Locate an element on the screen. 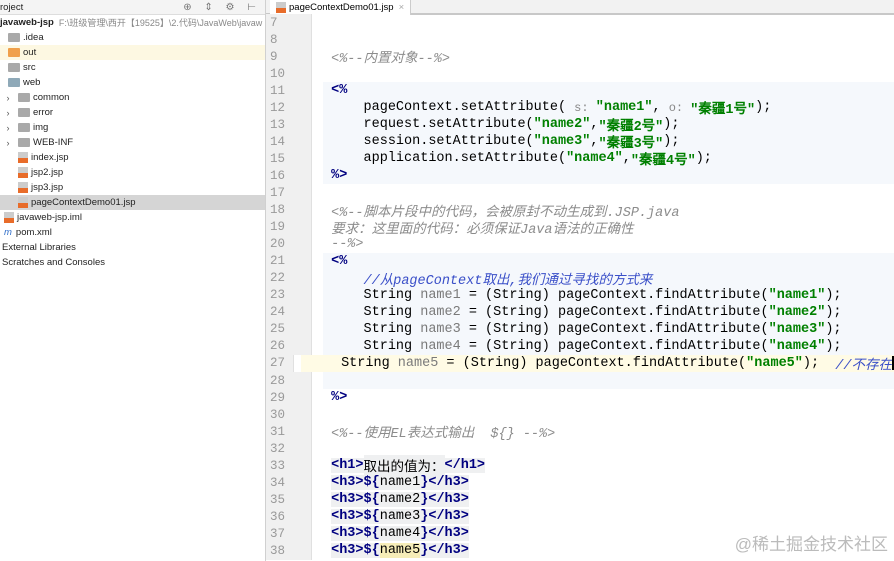 The image size is (894, 561). code-line: 11 <% is located at coordinates (580, 91).